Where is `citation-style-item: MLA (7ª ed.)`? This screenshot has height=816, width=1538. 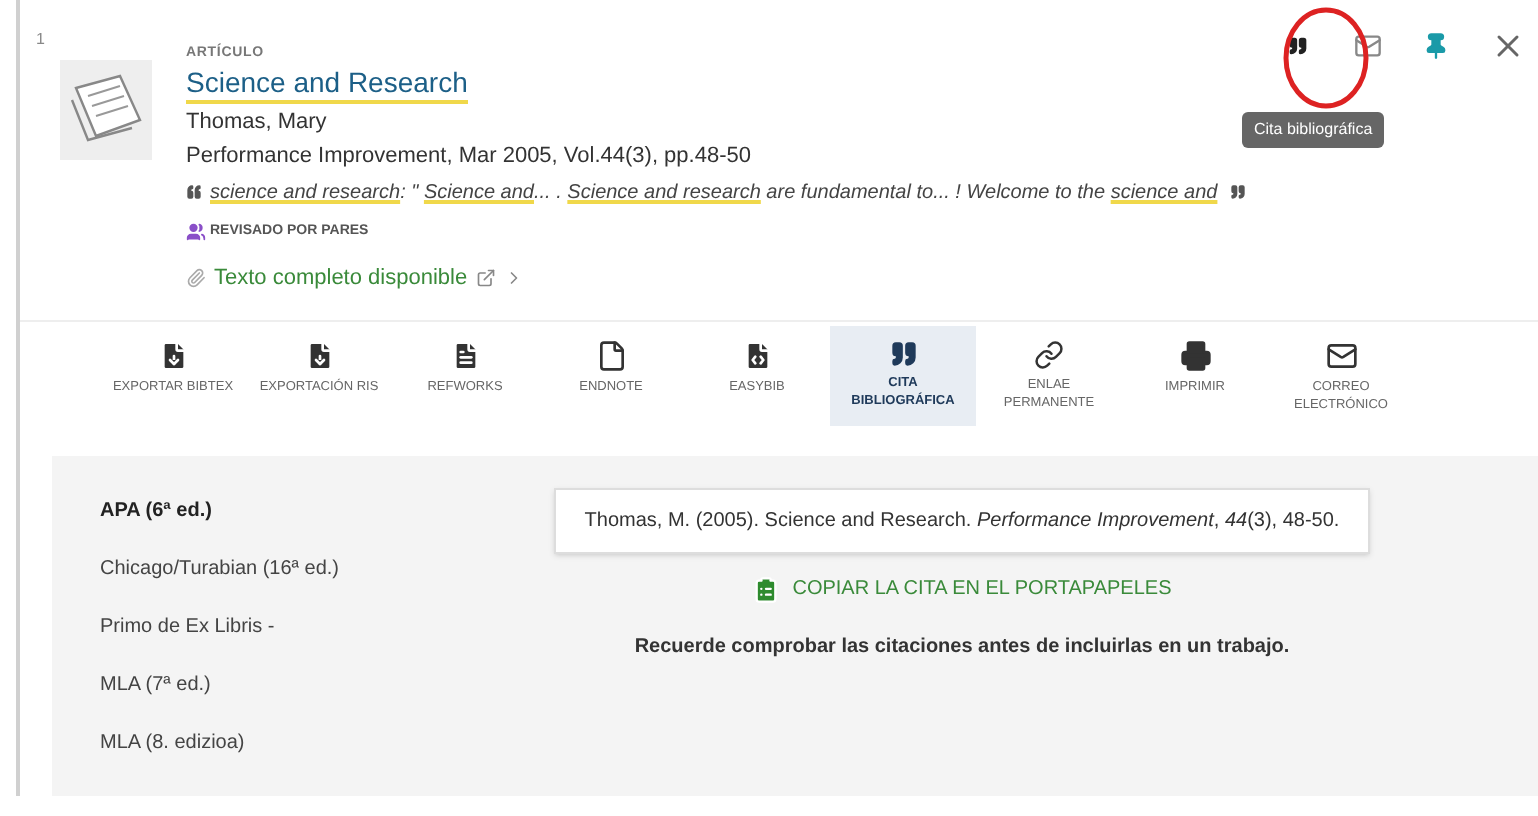 citation-style-item: MLA (7ª ed.) is located at coordinates (306, 685).